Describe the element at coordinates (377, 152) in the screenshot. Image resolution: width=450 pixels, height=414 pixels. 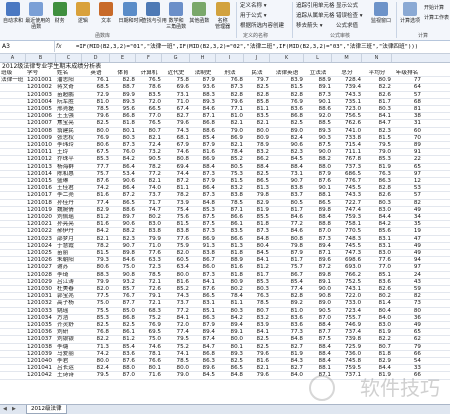
I see `table-cell: 79.0` at that location.